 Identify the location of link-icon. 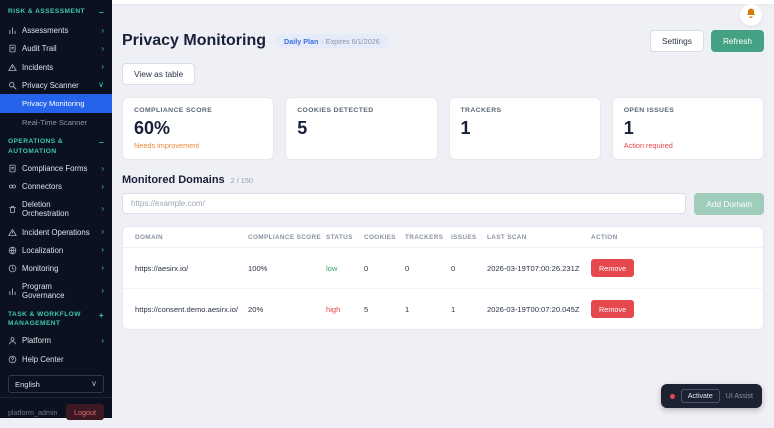
(12, 186).